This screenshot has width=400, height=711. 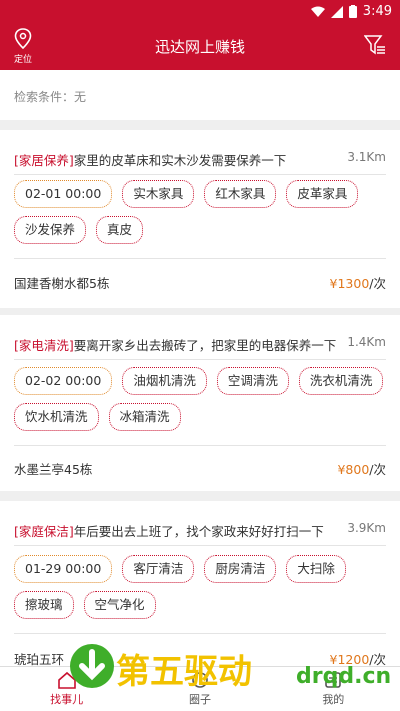 I want to click on status-icons: 3:49, so click(x=351, y=11).